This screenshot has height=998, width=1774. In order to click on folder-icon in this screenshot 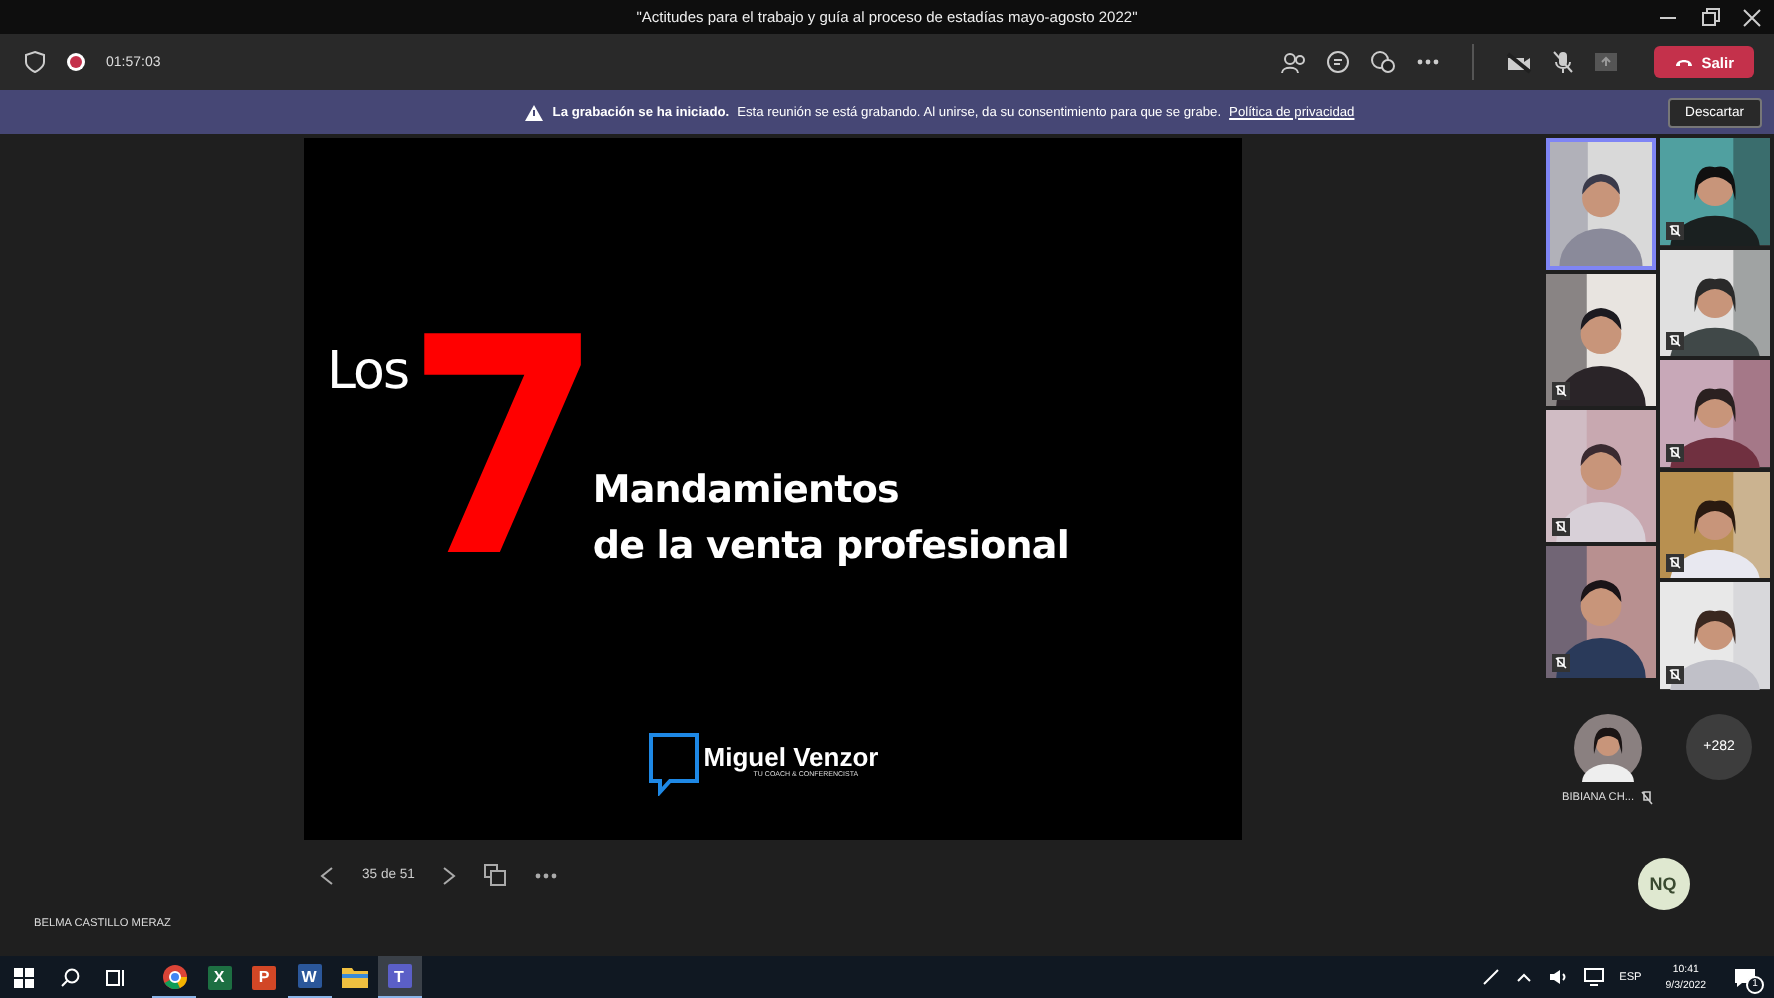, I will do `click(354, 977)`.